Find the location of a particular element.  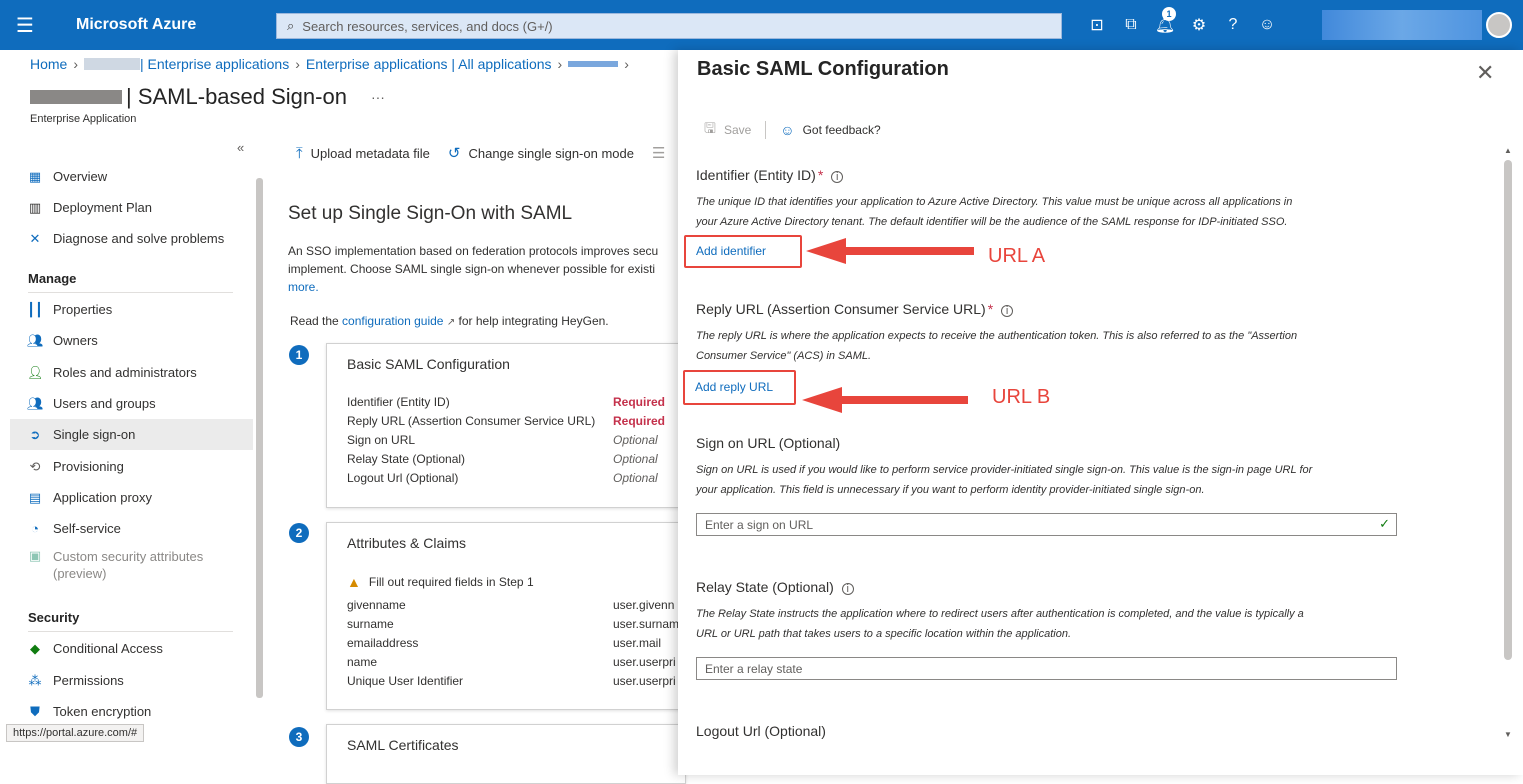

scroll-up-icon: ▲ is located at coordinates (1508, 150).